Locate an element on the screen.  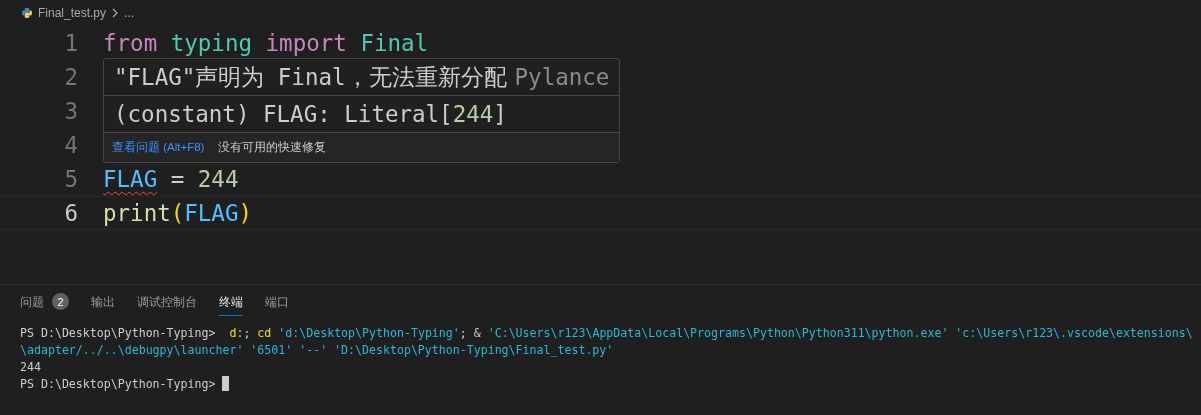
panel-tab: 终端 is located at coordinates (231, 305).